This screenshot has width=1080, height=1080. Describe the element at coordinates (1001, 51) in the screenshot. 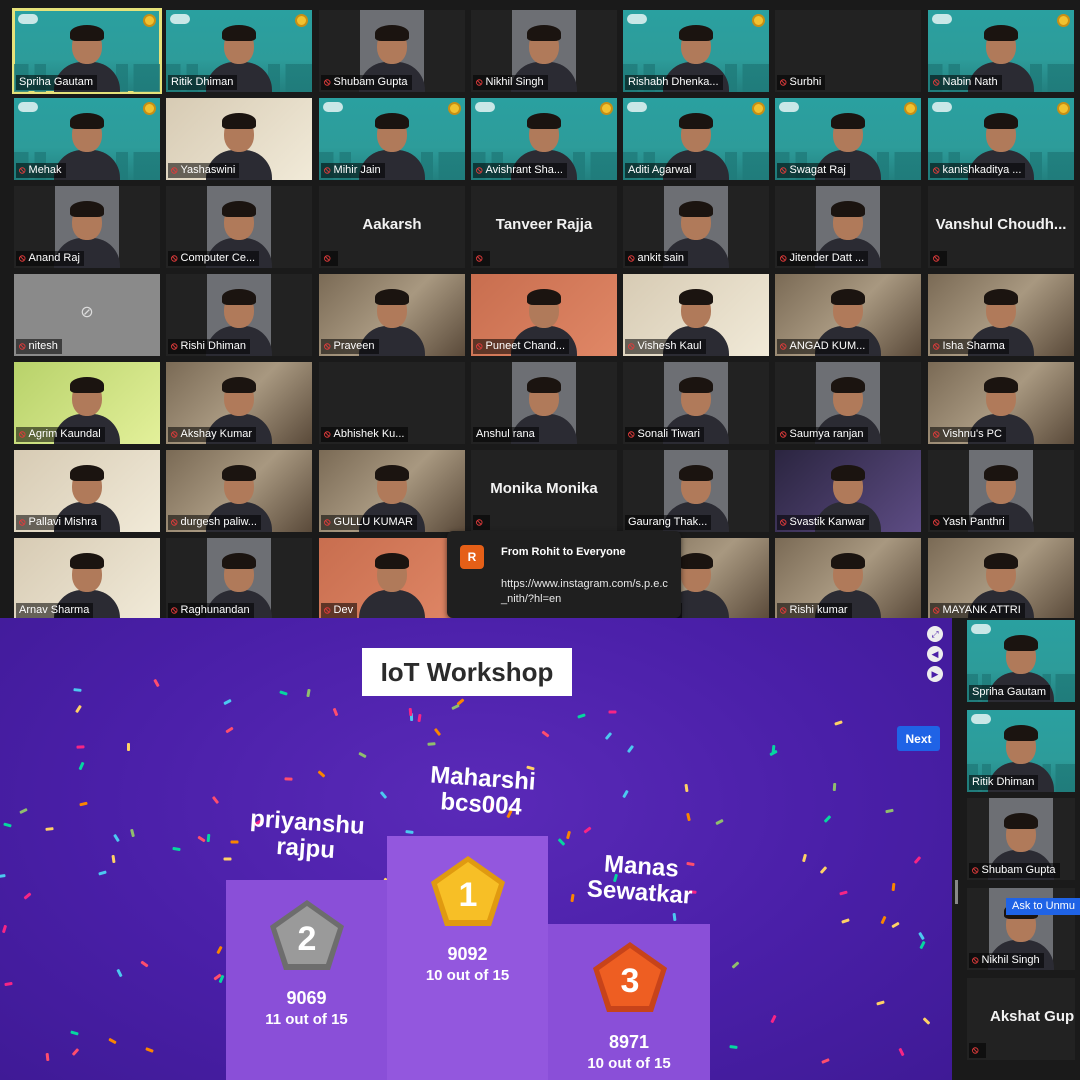

I see `participant-tile: ⦸ Nabin Nath` at that location.